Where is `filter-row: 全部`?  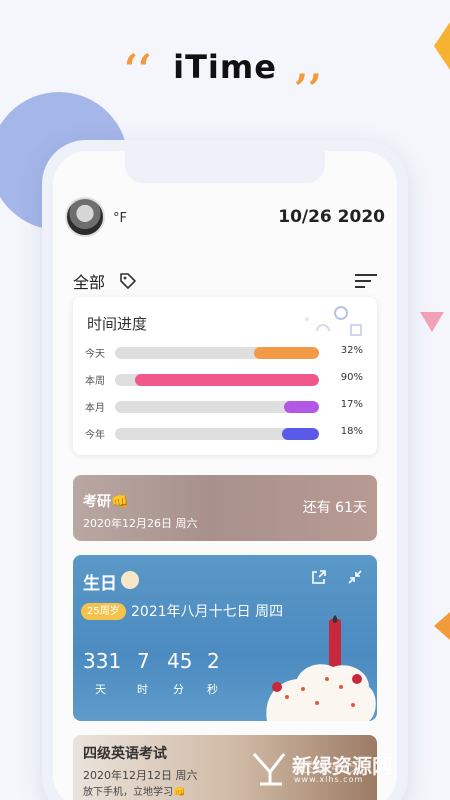 filter-row: 全部 is located at coordinates (225, 281).